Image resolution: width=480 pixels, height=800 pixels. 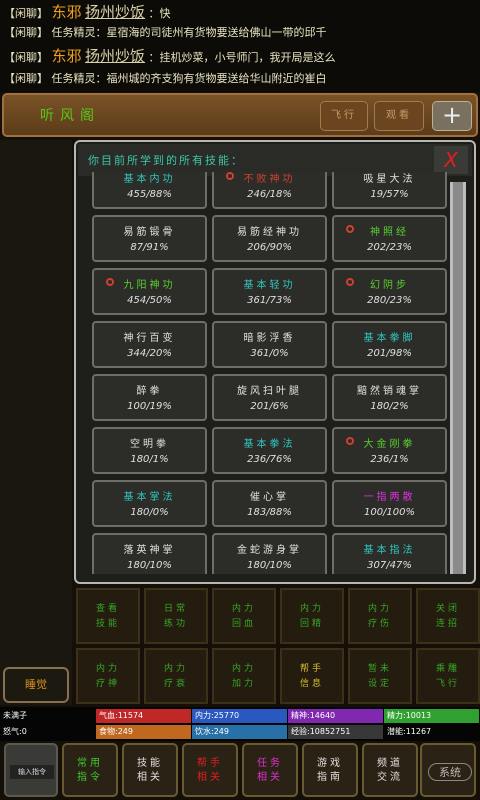 I want to click on skill-cell: 落英神掌 180/10%, so click(x=149, y=553).